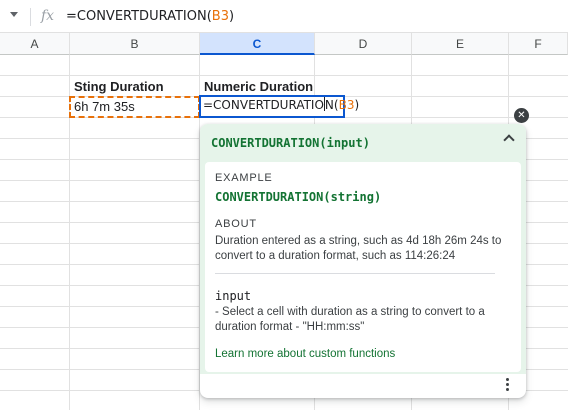 The image size is (568, 410). I want to click on cell-formula-text: ), so click(357, 105).